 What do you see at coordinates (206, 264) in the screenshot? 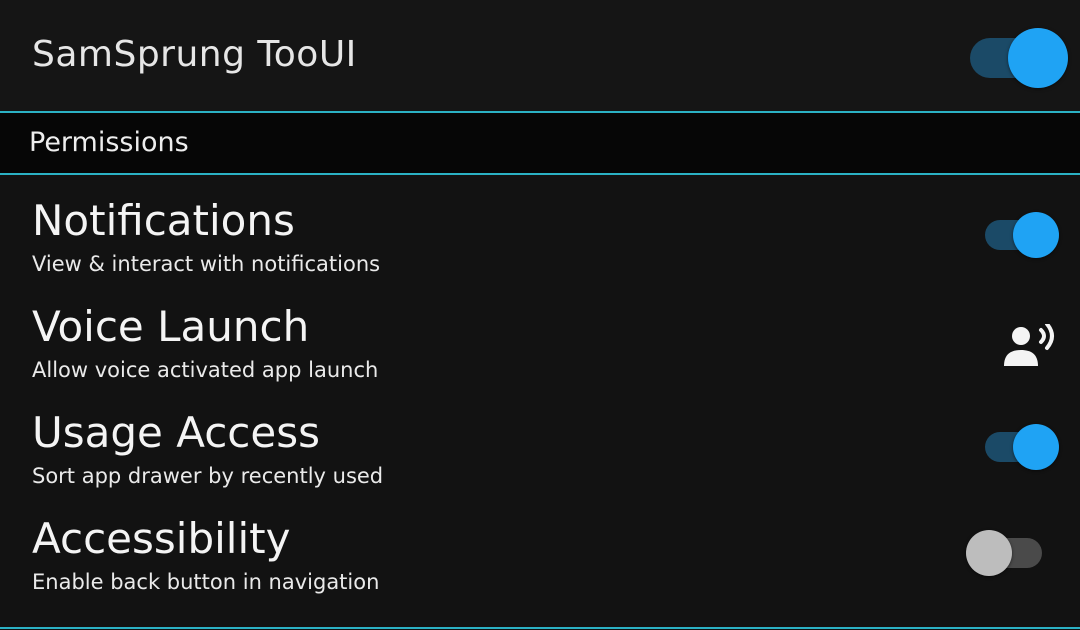
I see `notifications-subtitle: View & interact with notifications` at bounding box center [206, 264].